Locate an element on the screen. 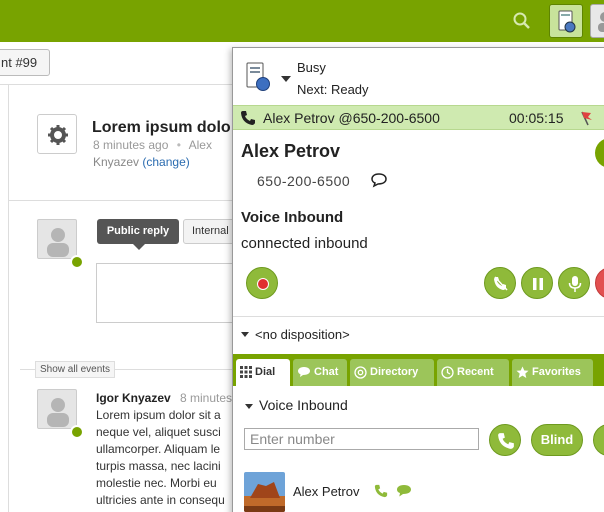  comment-line: molestie nec. Morbi eu is located at coordinates (156, 483).